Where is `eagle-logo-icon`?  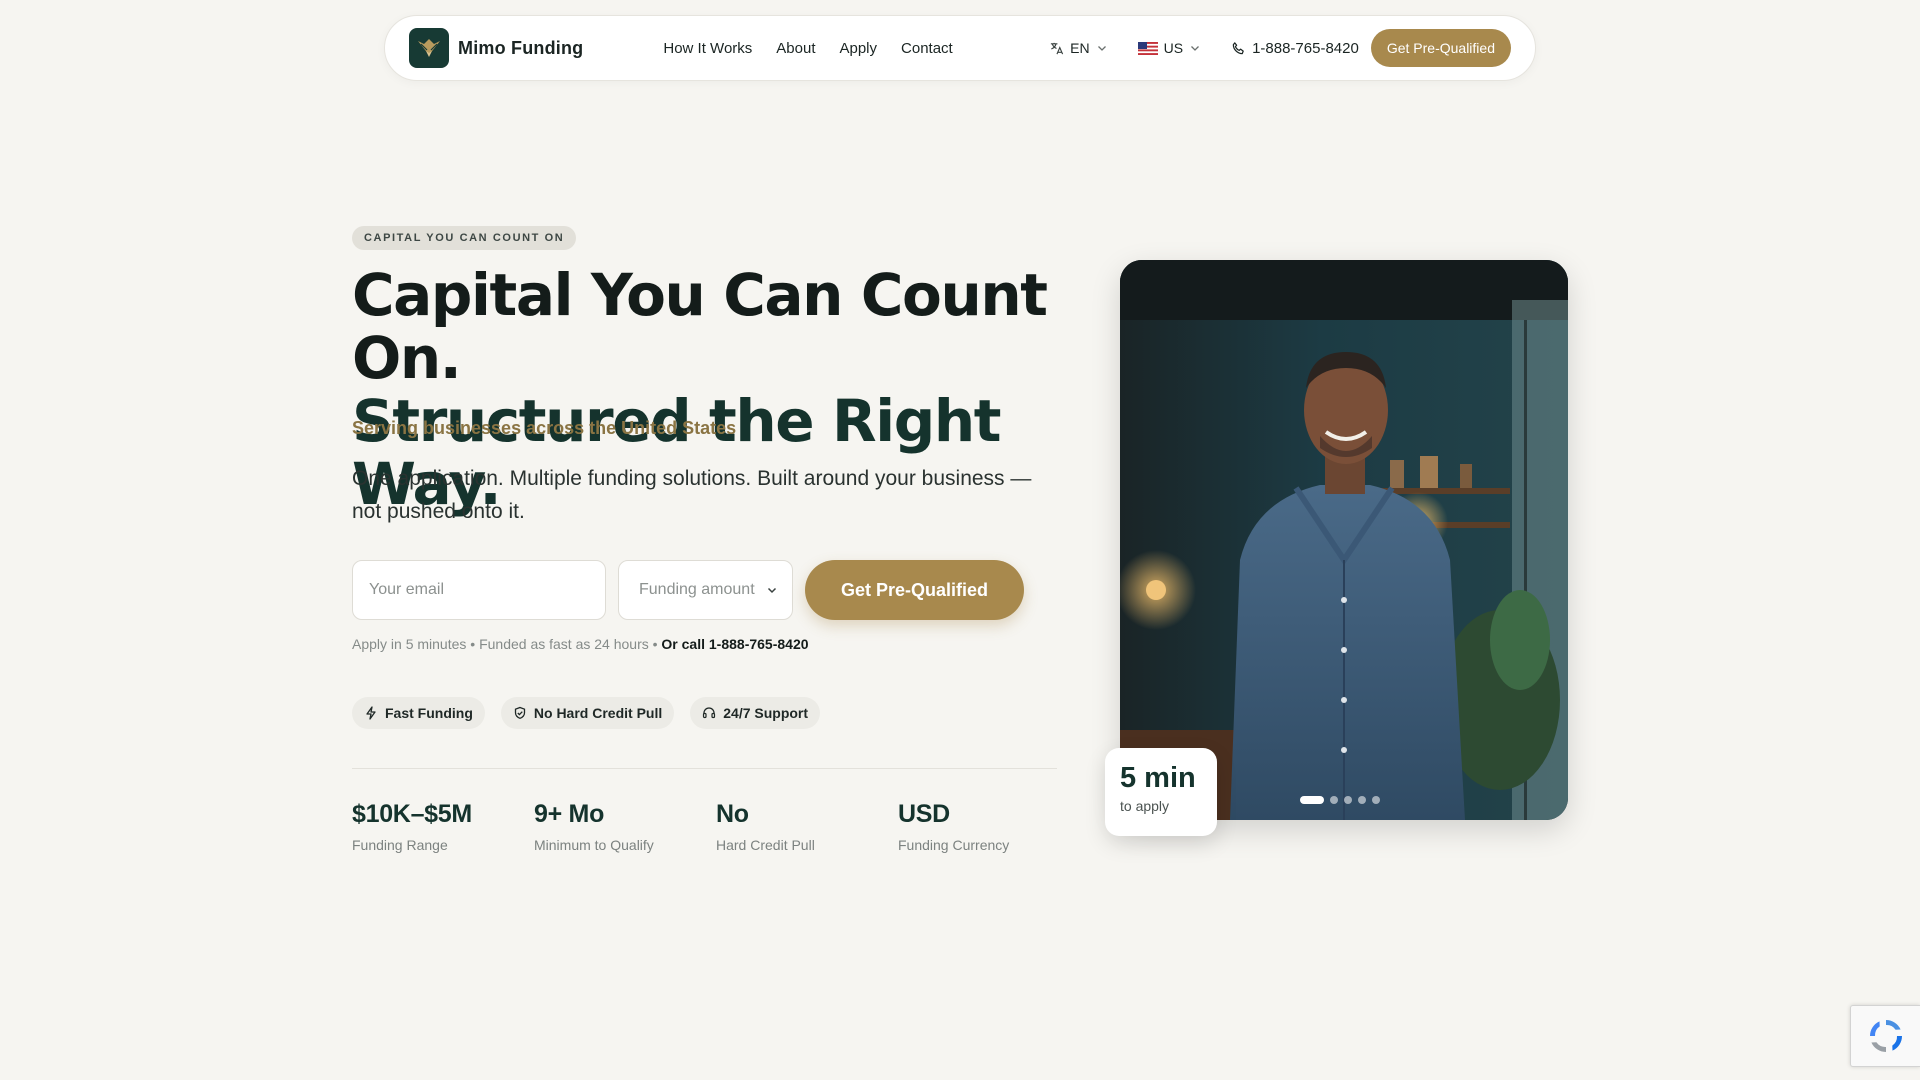 eagle-logo-icon is located at coordinates (429, 48).